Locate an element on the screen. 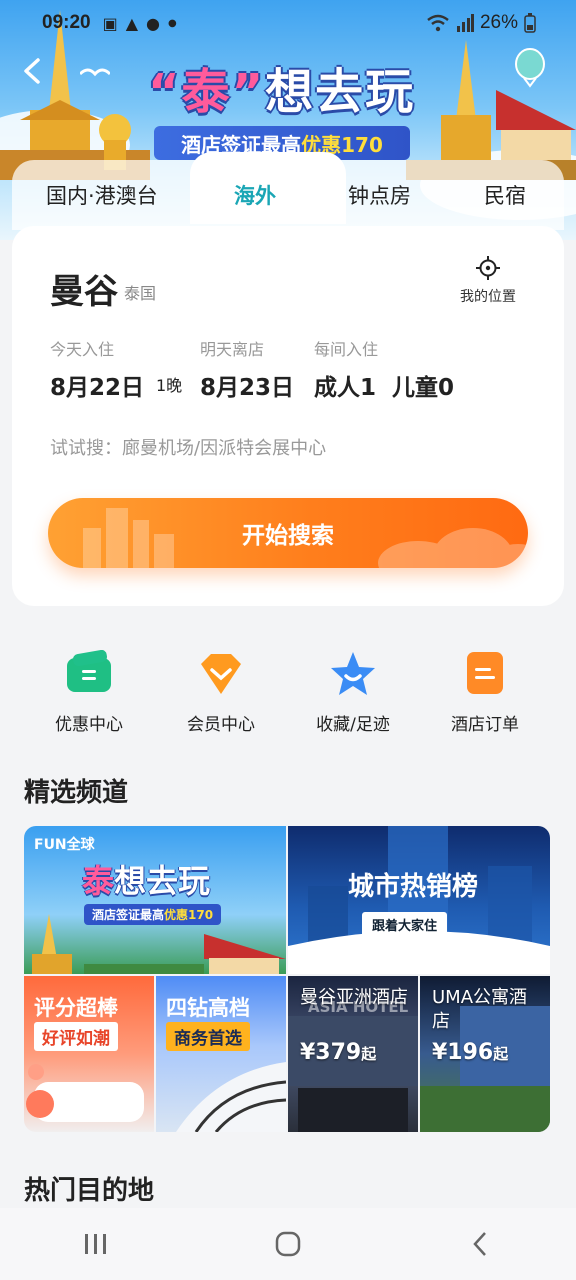  city-hot-title: 城市热销榜 is located at coordinates (413, 887).